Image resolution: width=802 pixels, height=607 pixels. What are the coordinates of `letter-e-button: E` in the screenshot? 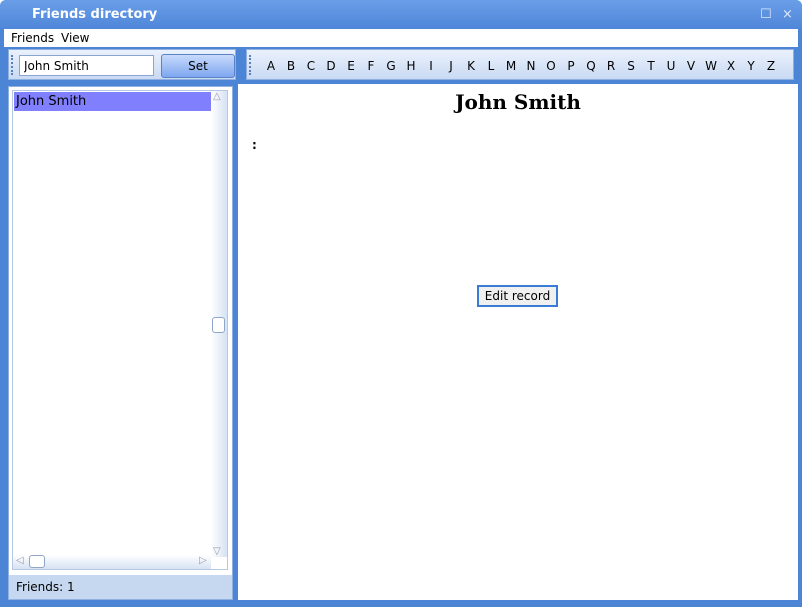 It's located at (351, 66).